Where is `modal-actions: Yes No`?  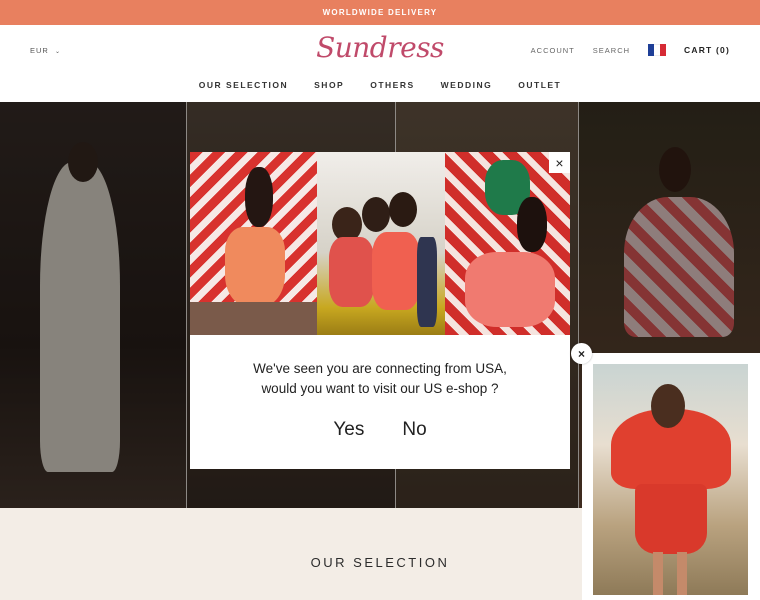
modal-actions: Yes No is located at coordinates (380, 430).